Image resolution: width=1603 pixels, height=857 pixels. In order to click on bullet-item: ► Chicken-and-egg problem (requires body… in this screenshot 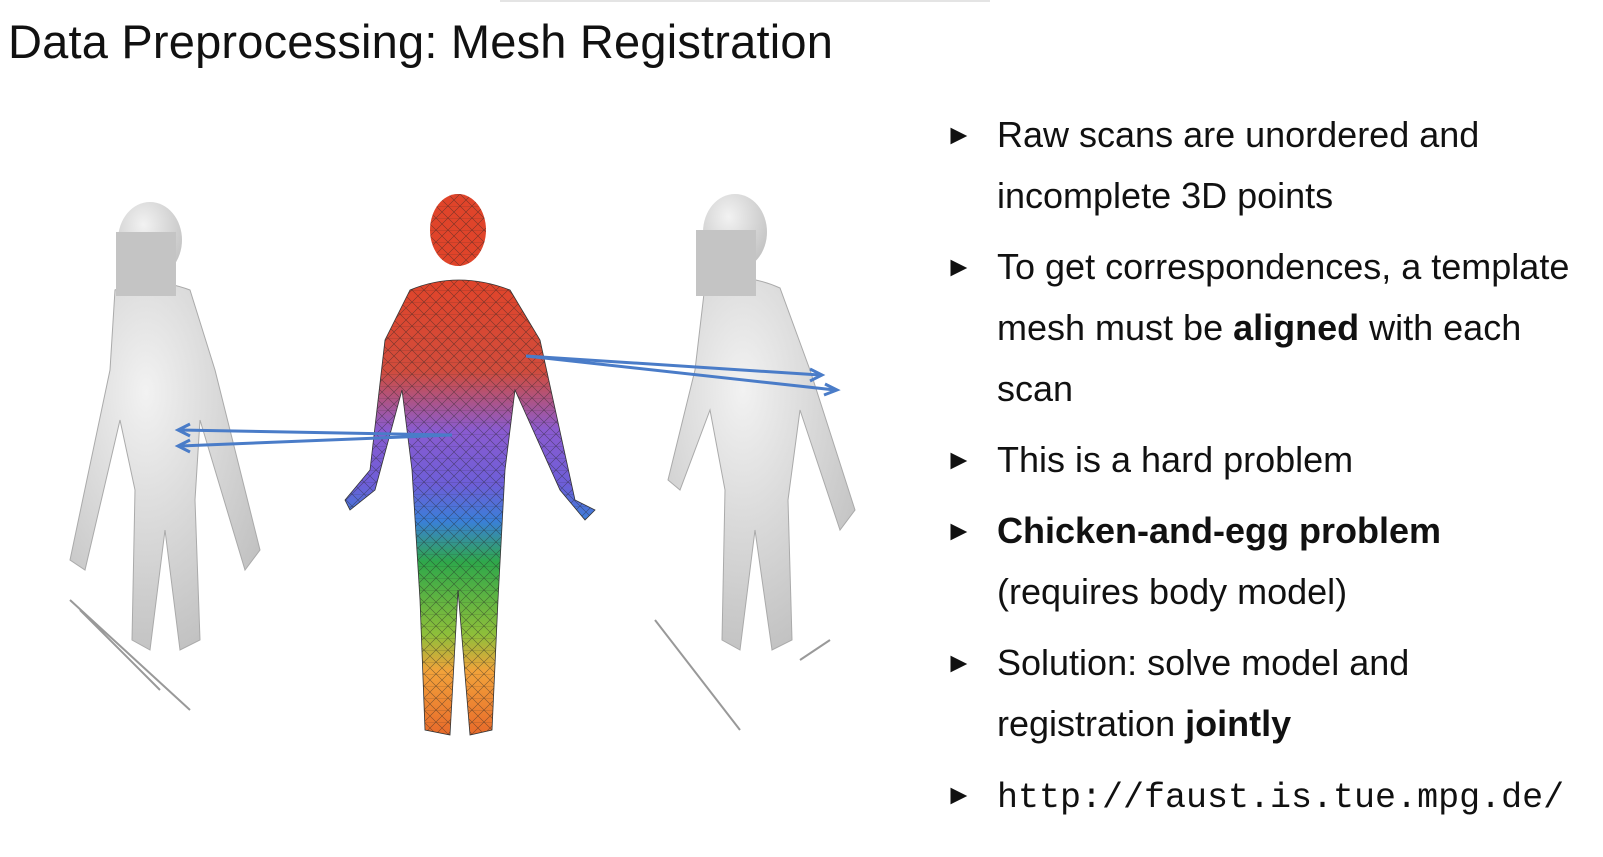, I will do `click(1265, 561)`.